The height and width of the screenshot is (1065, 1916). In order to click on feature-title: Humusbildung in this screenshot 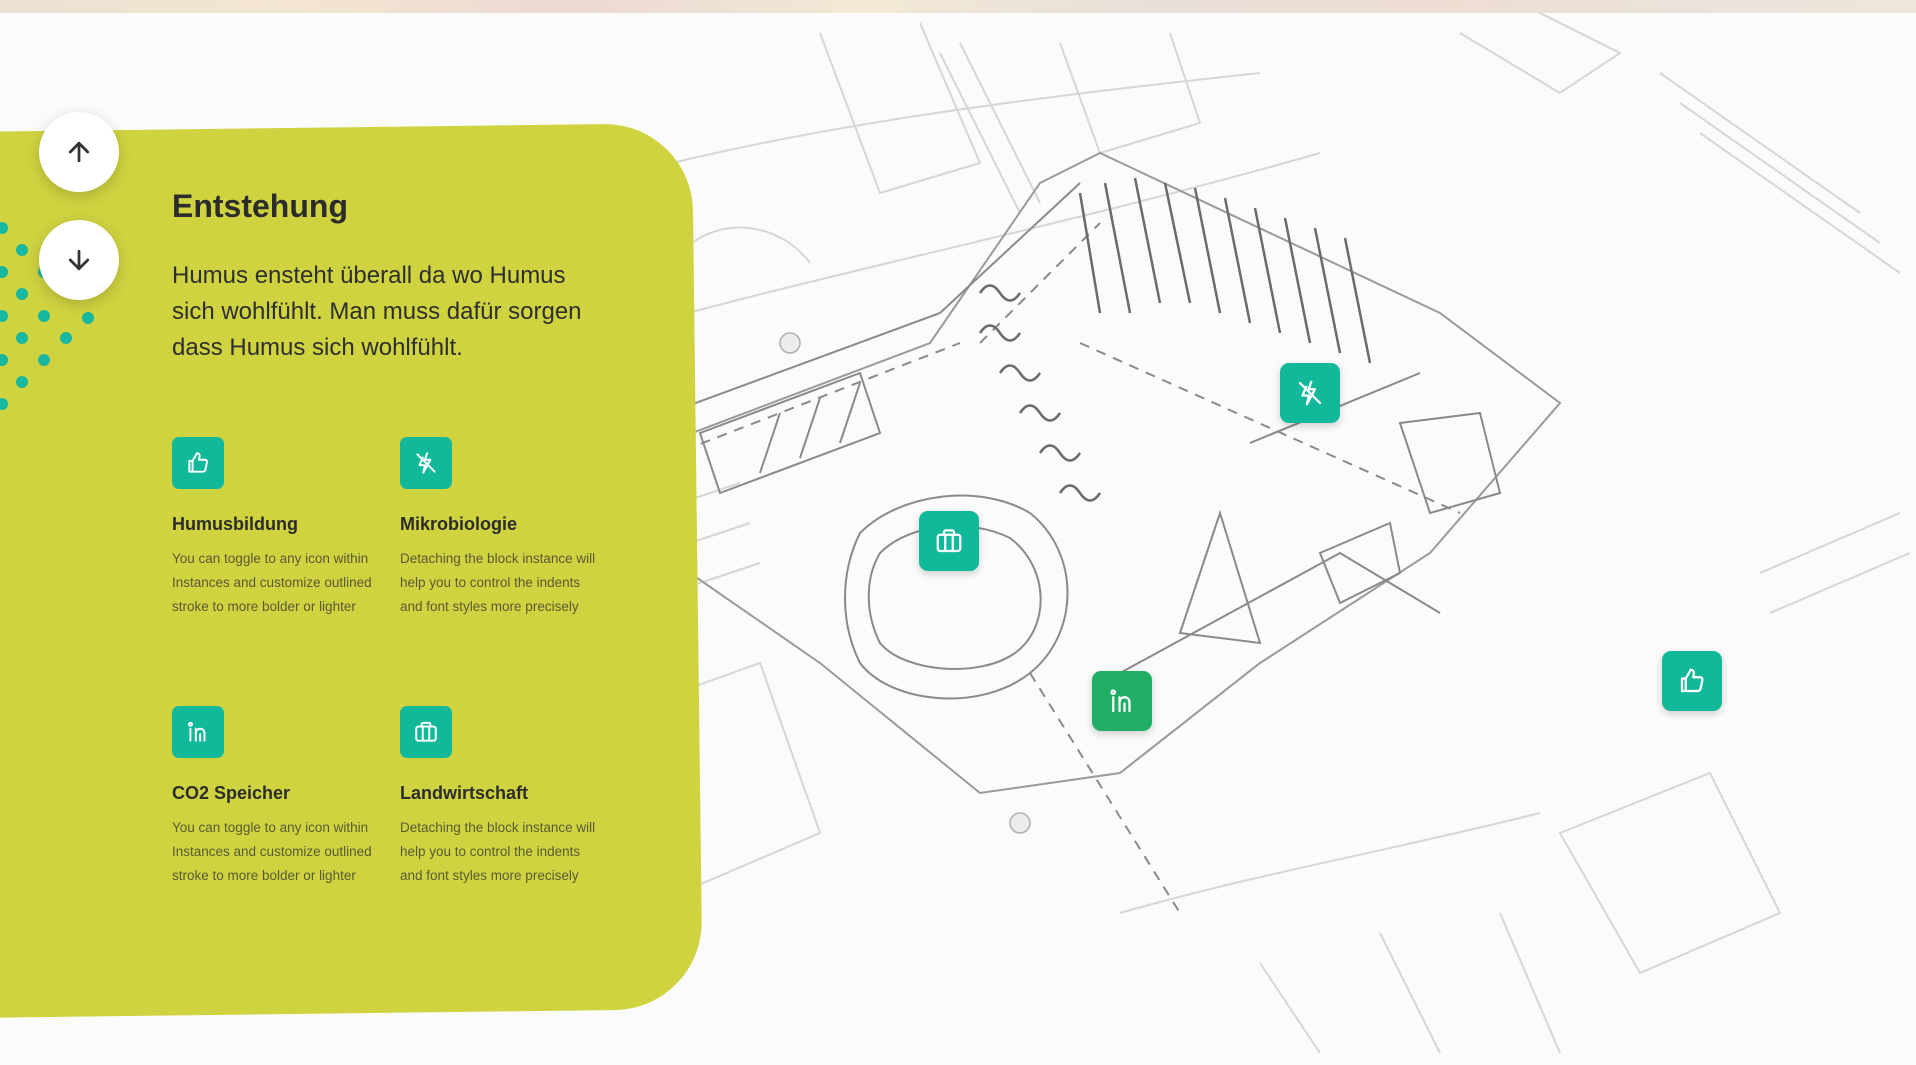, I will do `click(235, 524)`.